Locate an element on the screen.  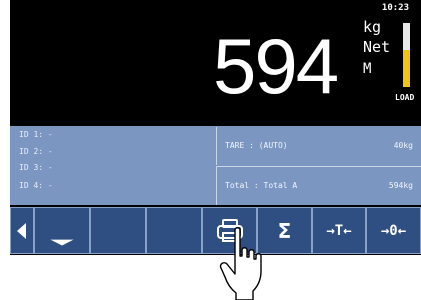
tare-key-label: →T← is located at coordinates (339, 230).